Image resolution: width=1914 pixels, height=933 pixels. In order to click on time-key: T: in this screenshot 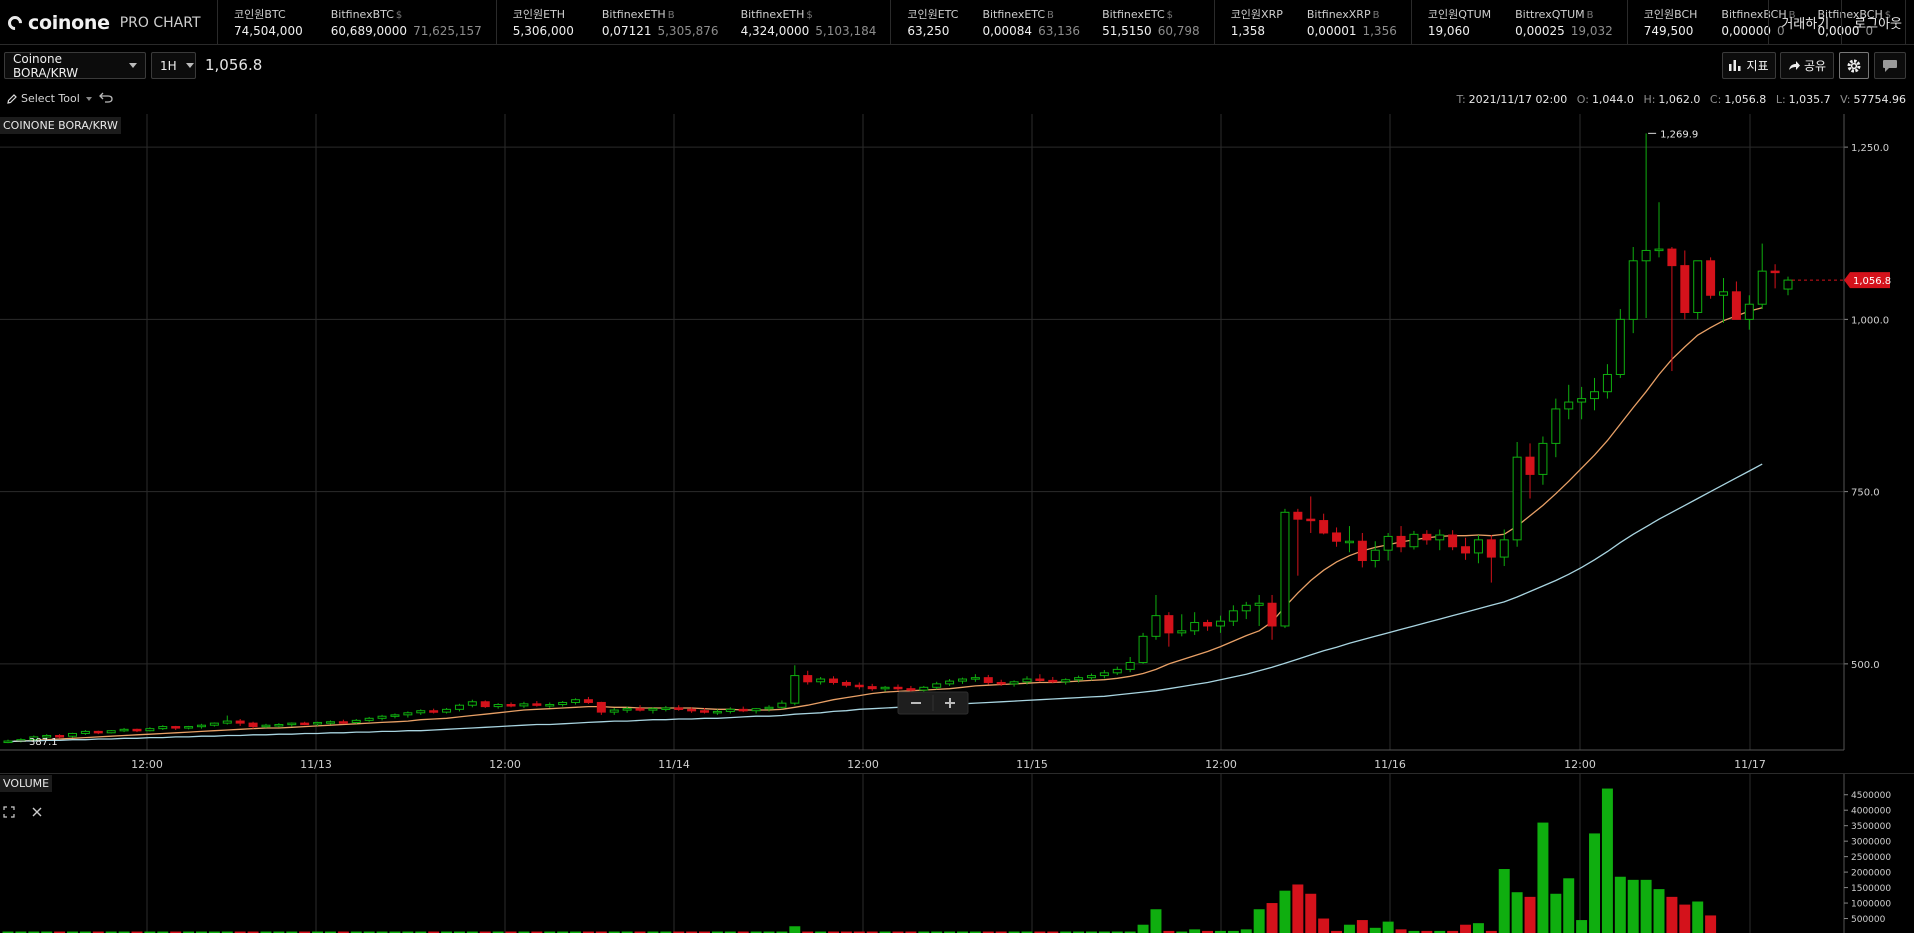, I will do `click(1461, 99)`.